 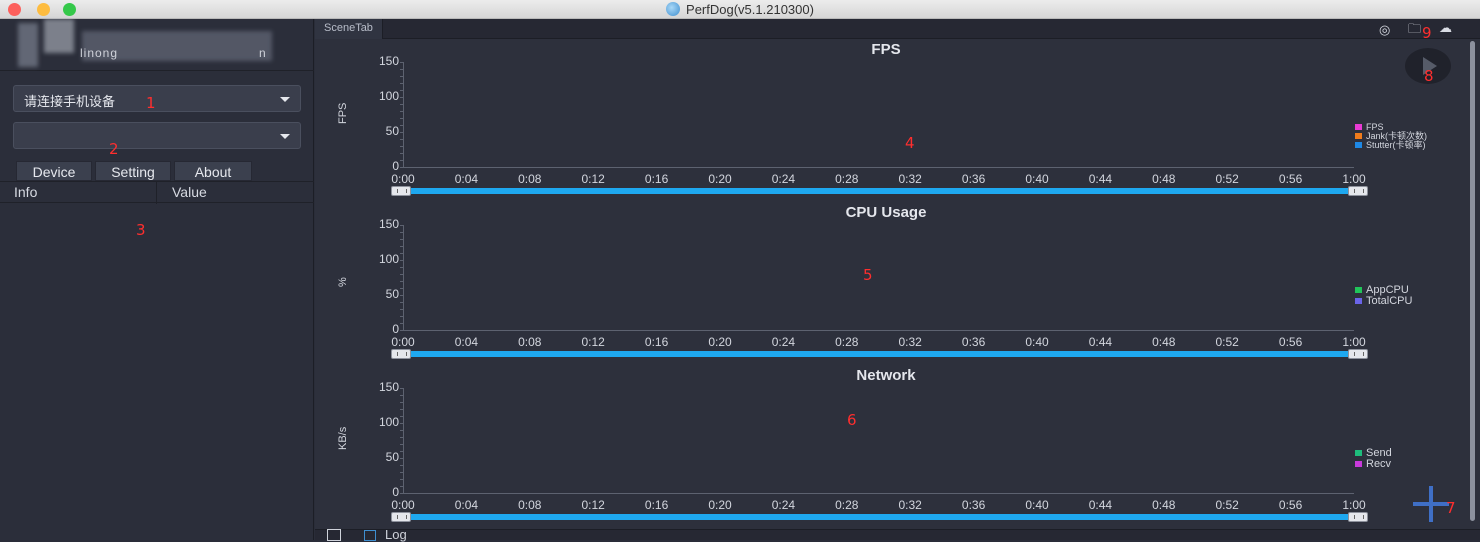 What do you see at coordinates (189, 192) in the screenshot?
I see `column-value: Value` at bounding box center [189, 192].